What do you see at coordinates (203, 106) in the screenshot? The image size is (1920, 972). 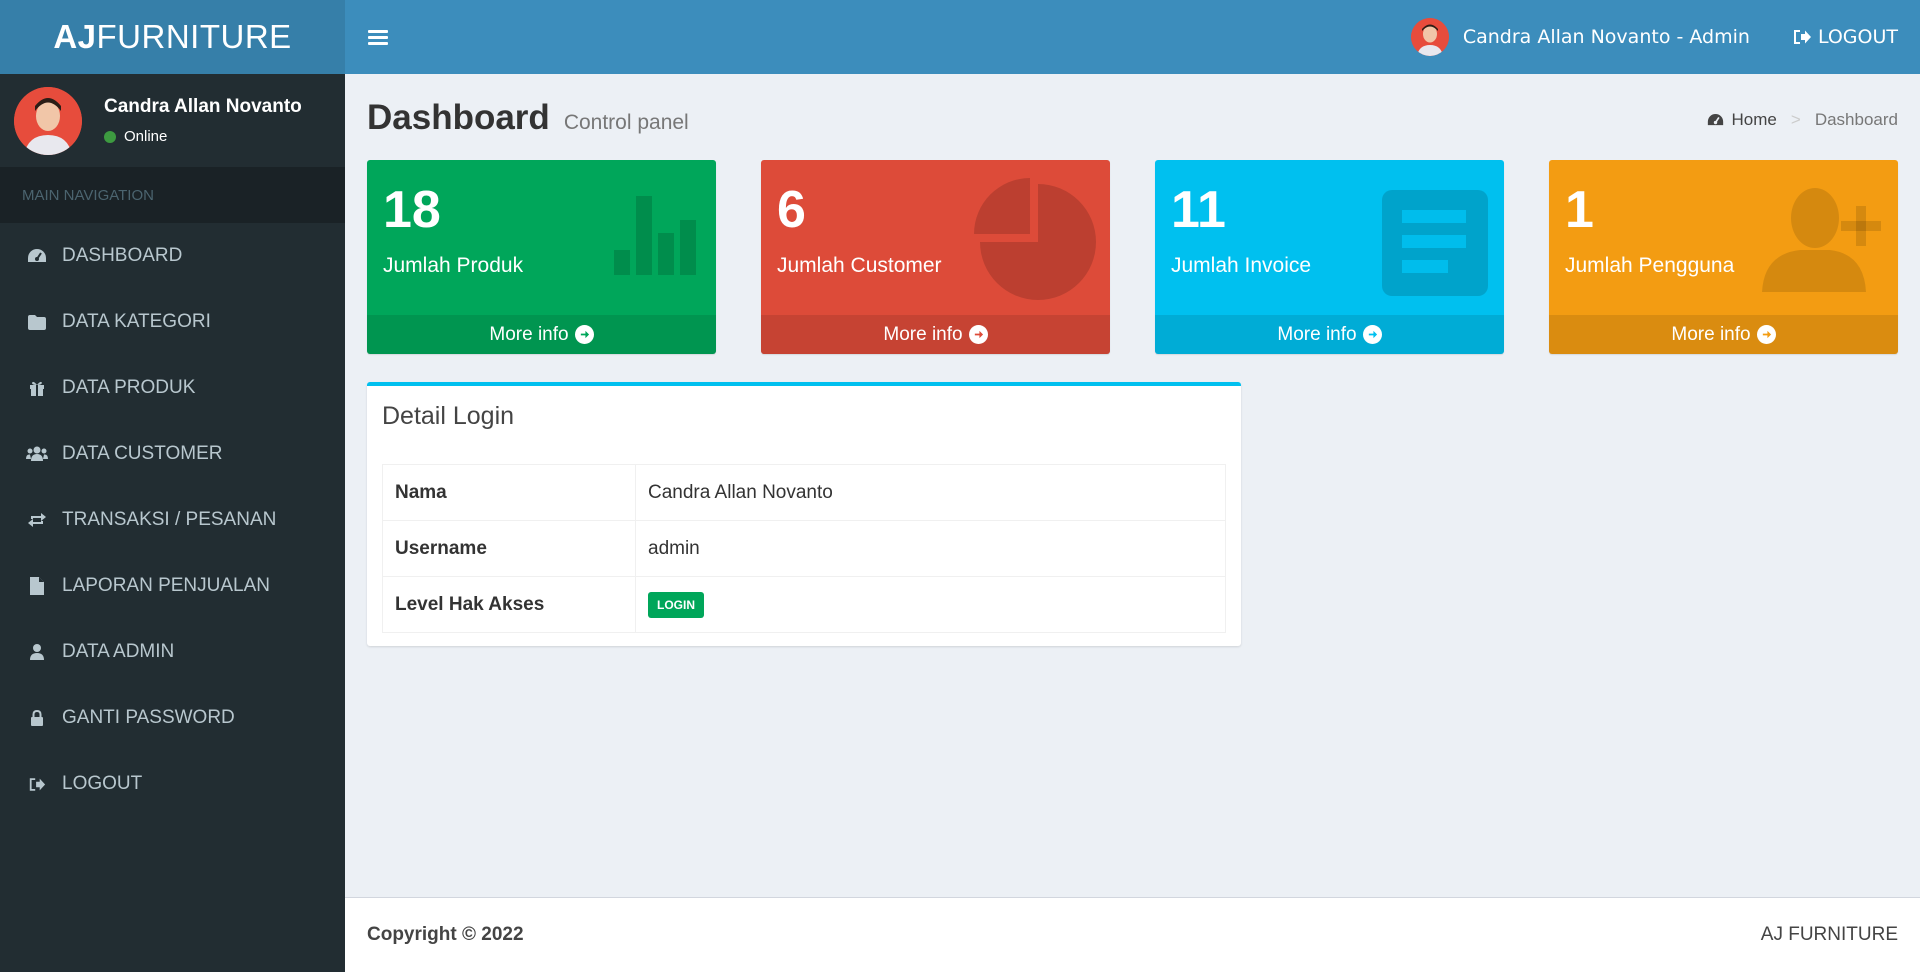 I see `sidebar-user-name: Candra Allan Novanto` at bounding box center [203, 106].